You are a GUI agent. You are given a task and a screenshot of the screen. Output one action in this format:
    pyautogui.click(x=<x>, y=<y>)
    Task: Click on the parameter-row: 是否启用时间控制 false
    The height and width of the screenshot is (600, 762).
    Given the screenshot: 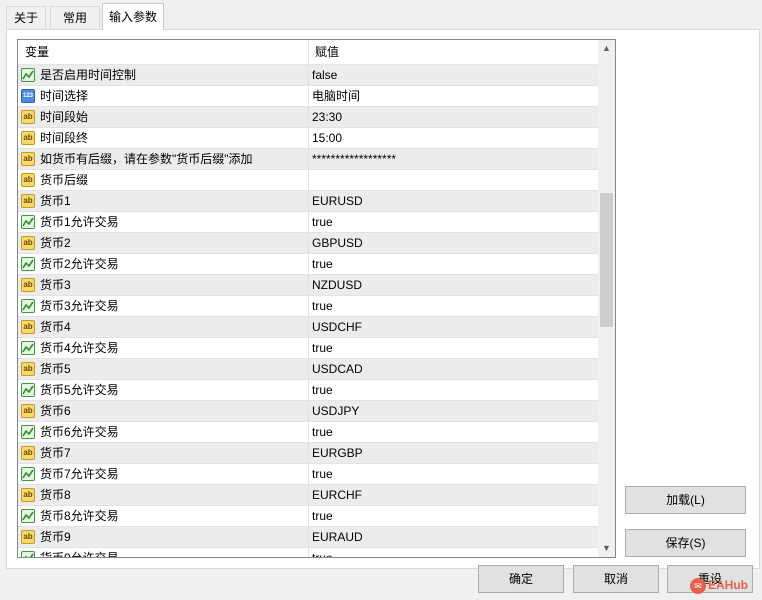 What is the action you would take?
    pyautogui.click(x=308, y=75)
    